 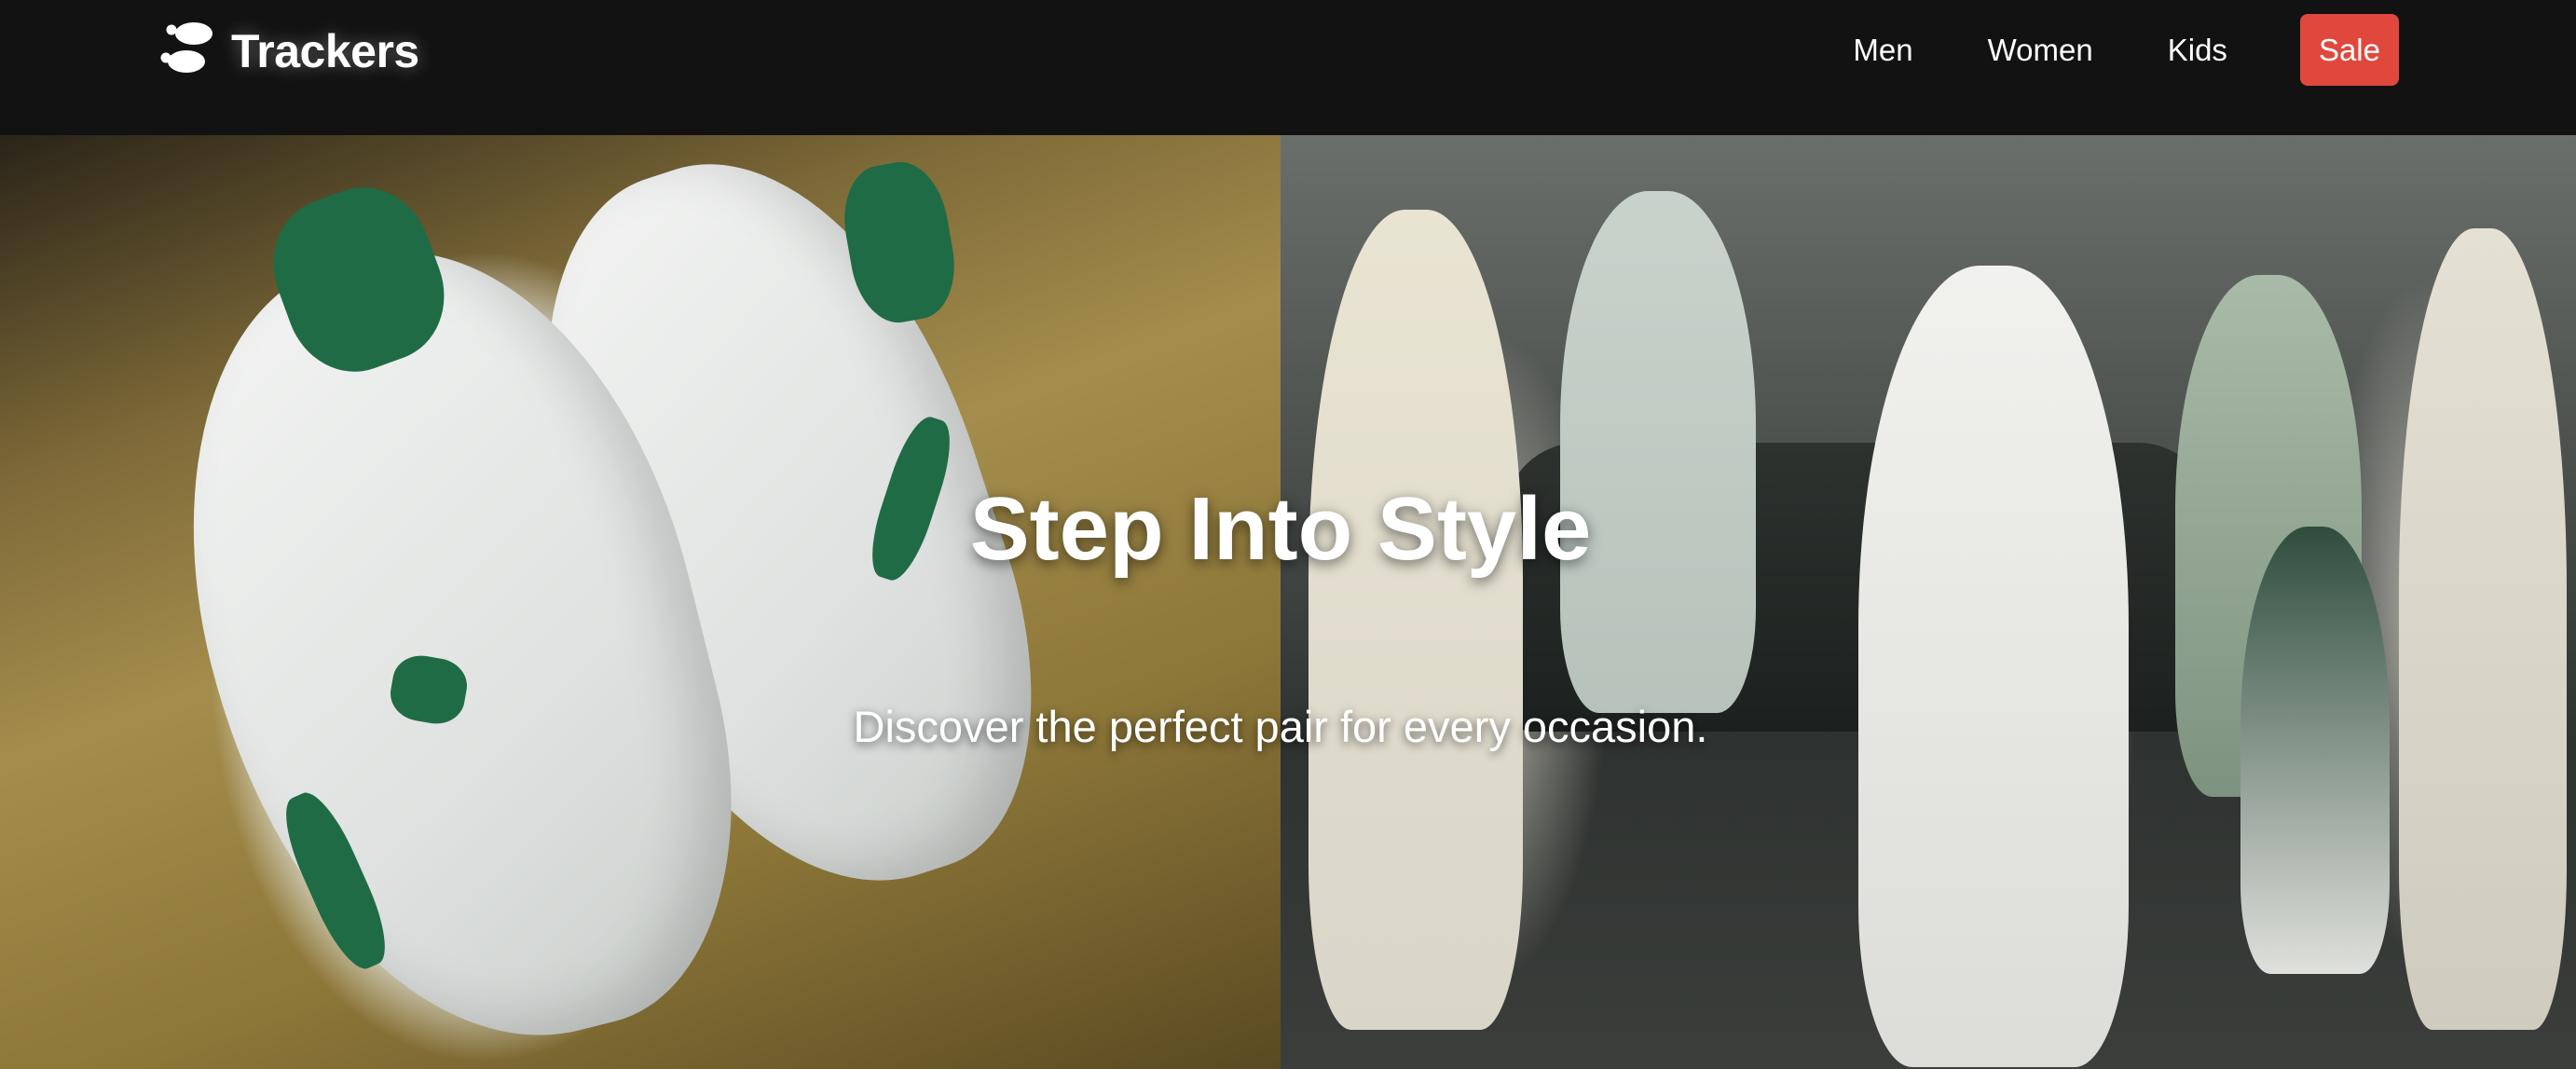 What do you see at coordinates (1288, 67) in the screenshot?
I see `top-navbar: Trackers Men Women Kids Sale` at bounding box center [1288, 67].